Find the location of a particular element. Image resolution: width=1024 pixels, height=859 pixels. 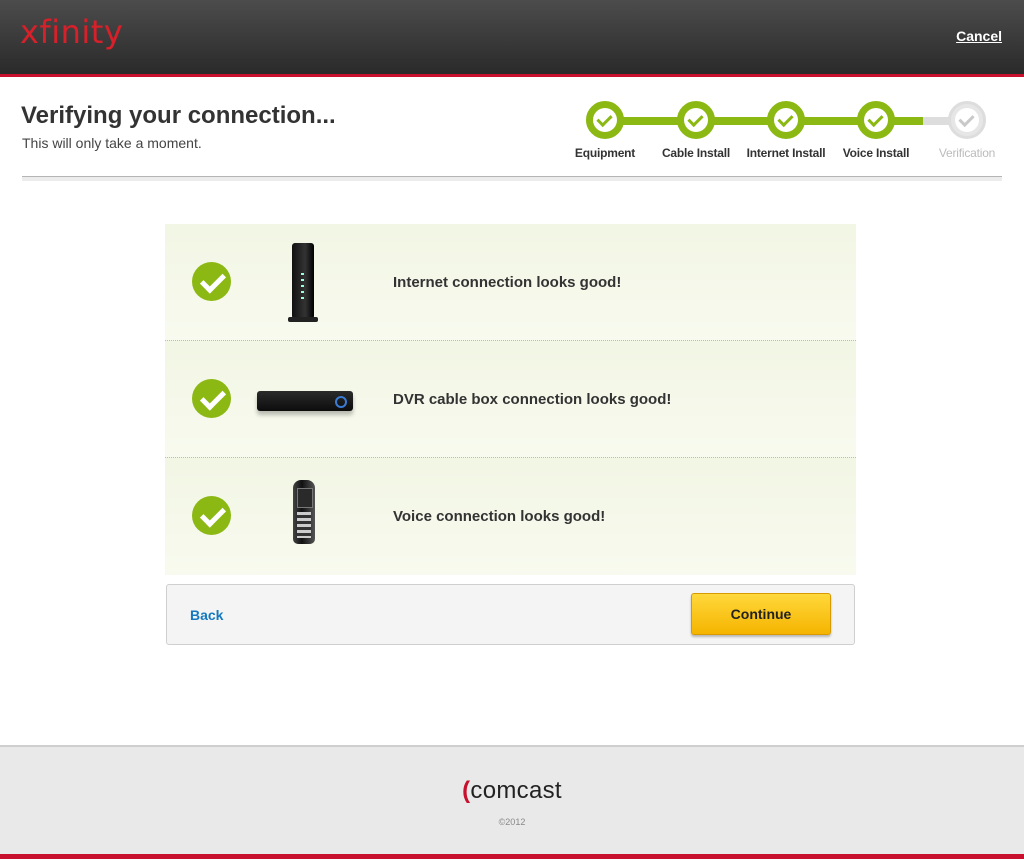

check-row-voice: Voice connection looks good! is located at coordinates (510, 516).